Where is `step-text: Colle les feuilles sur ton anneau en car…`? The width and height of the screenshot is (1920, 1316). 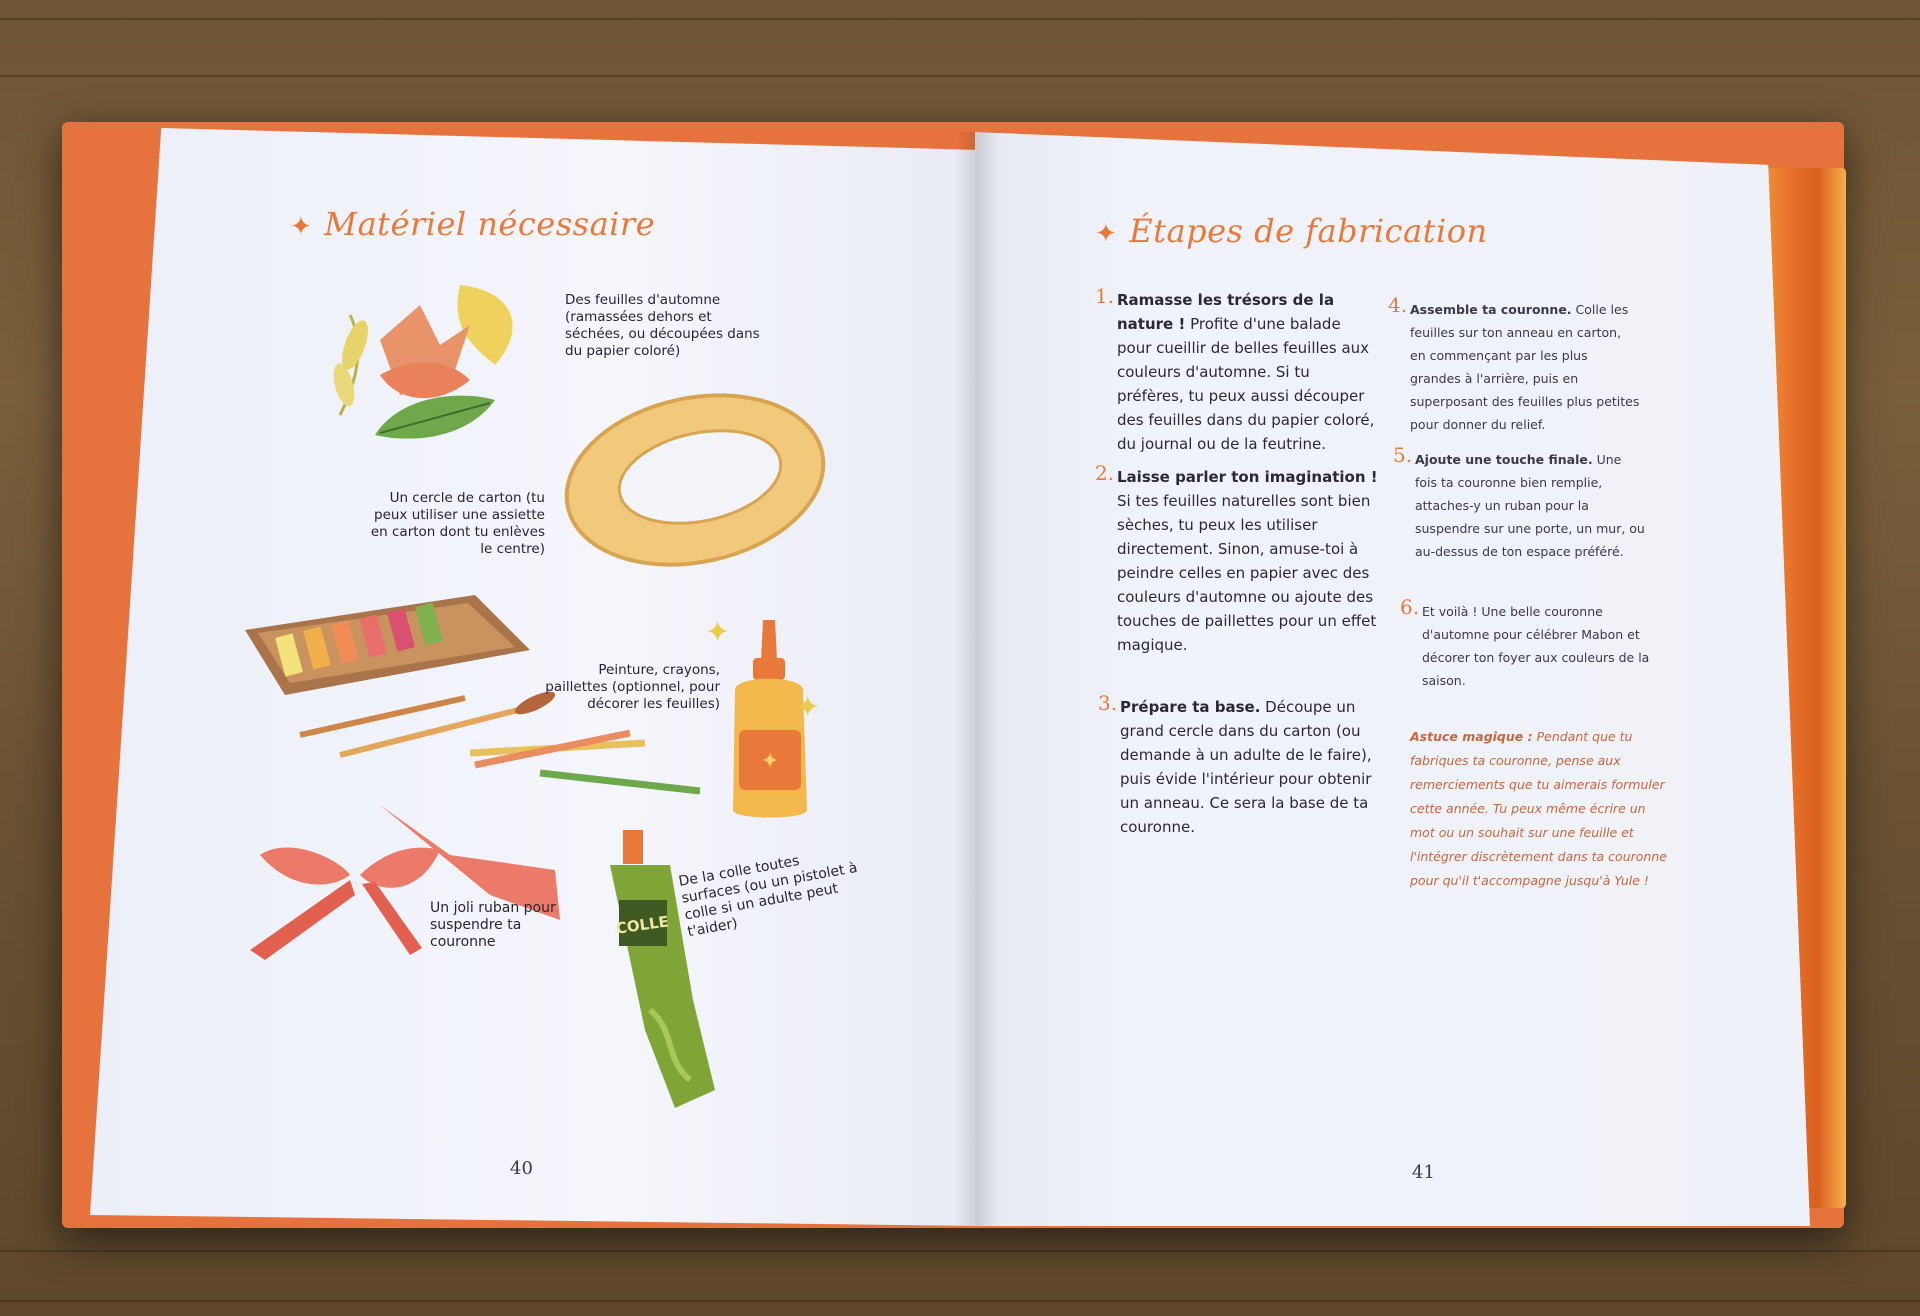 step-text: Colle les feuilles sur ton anneau en car… is located at coordinates (1525, 367).